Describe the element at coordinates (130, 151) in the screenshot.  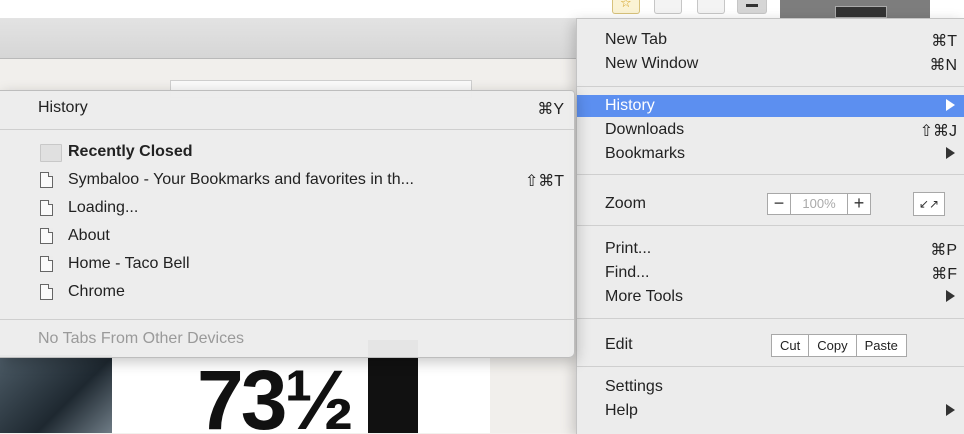
I see `section-header-label: Recently Closed` at that location.